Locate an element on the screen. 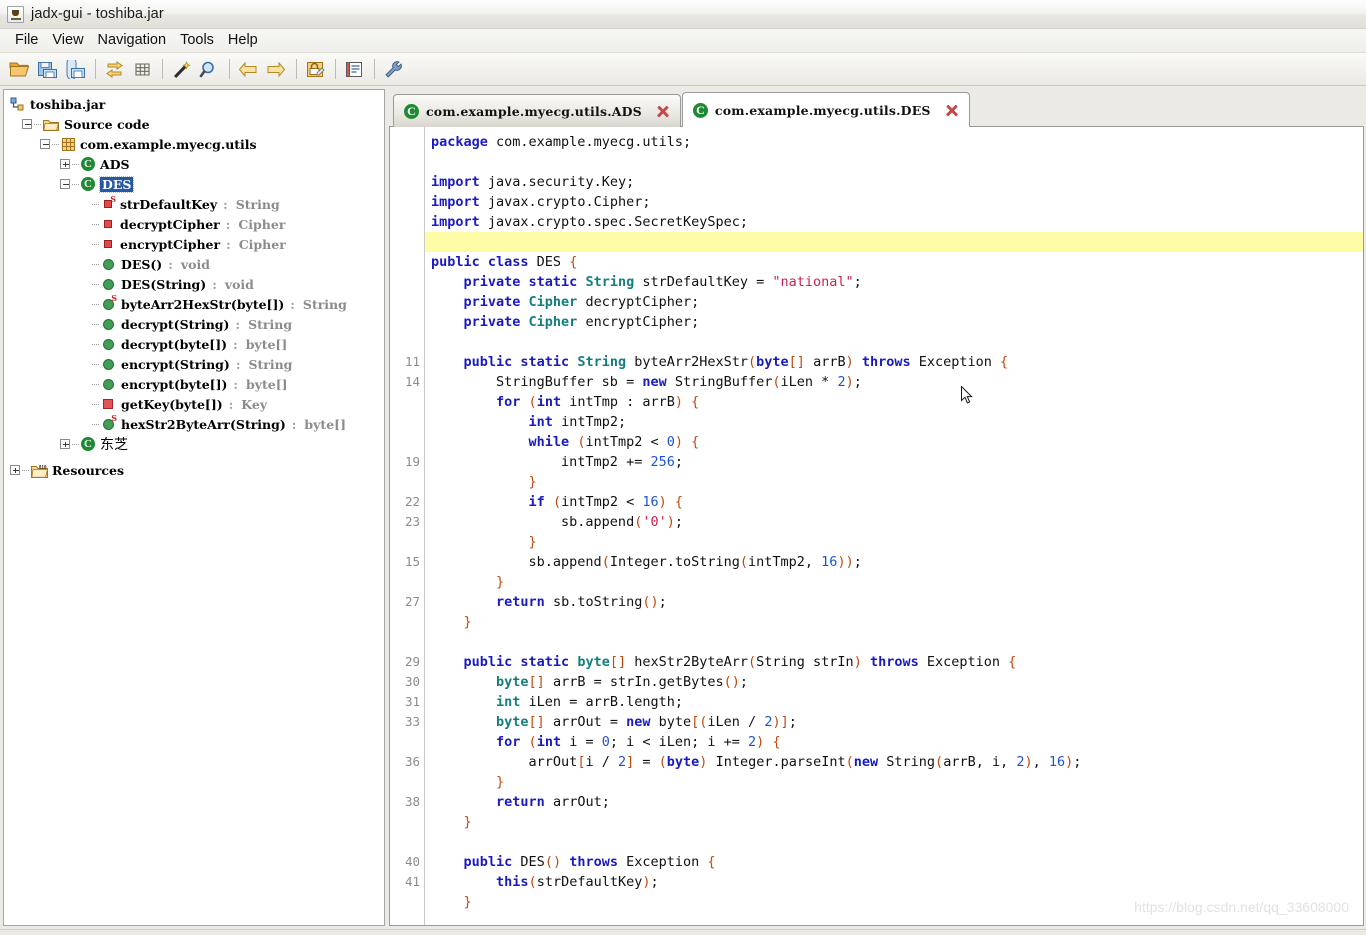  code-token: Exception is located at coordinates (967, 662).